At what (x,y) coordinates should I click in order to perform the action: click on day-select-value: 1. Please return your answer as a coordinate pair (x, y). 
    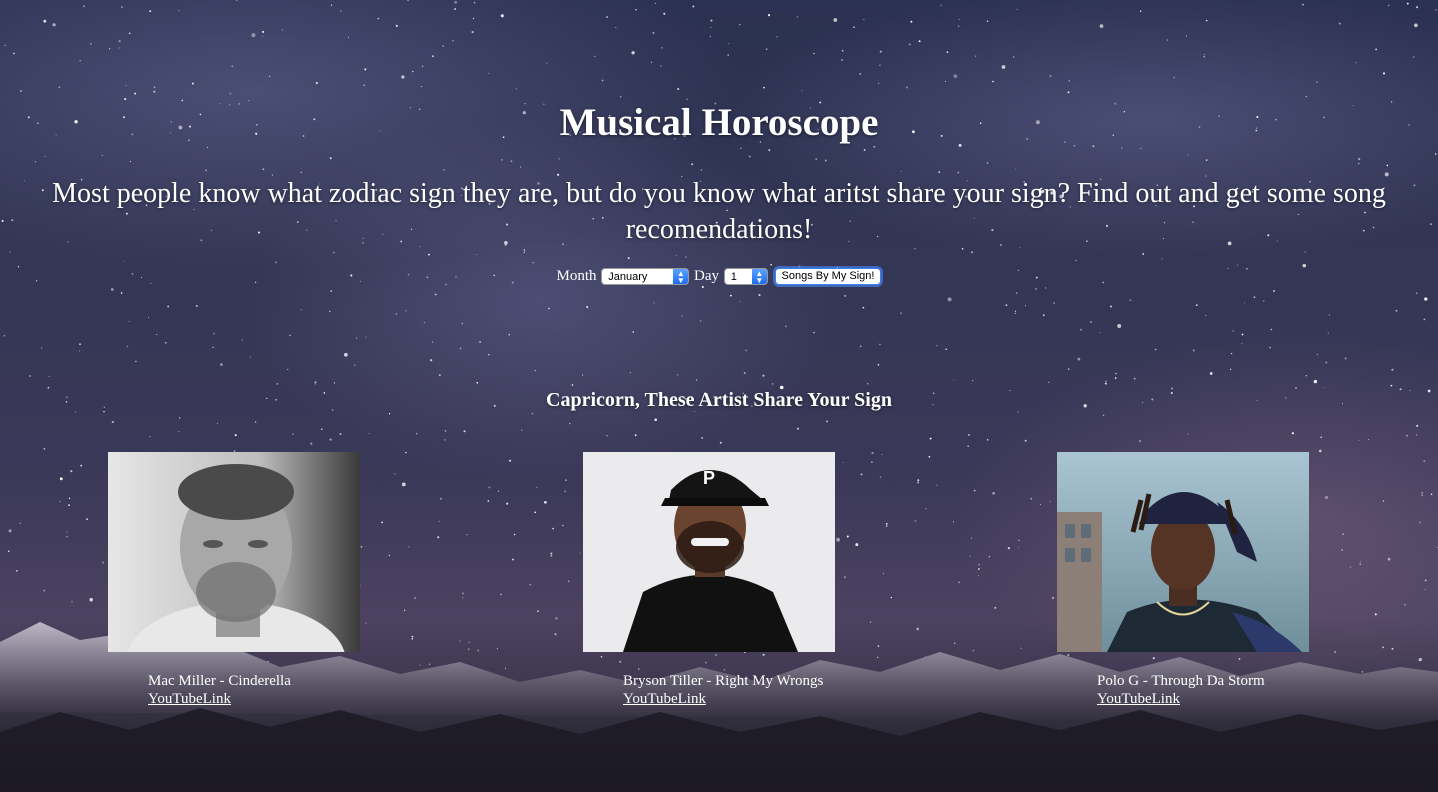
    Looking at the image, I should click on (733, 277).